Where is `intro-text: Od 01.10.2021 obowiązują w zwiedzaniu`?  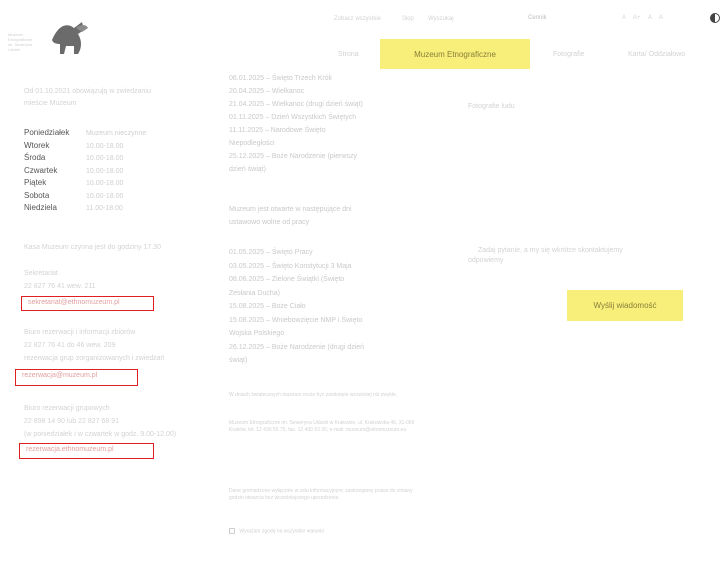 intro-text: Od 01.10.2021 obowiązują w zwiedzaniu is located at coordinates (87, 91).